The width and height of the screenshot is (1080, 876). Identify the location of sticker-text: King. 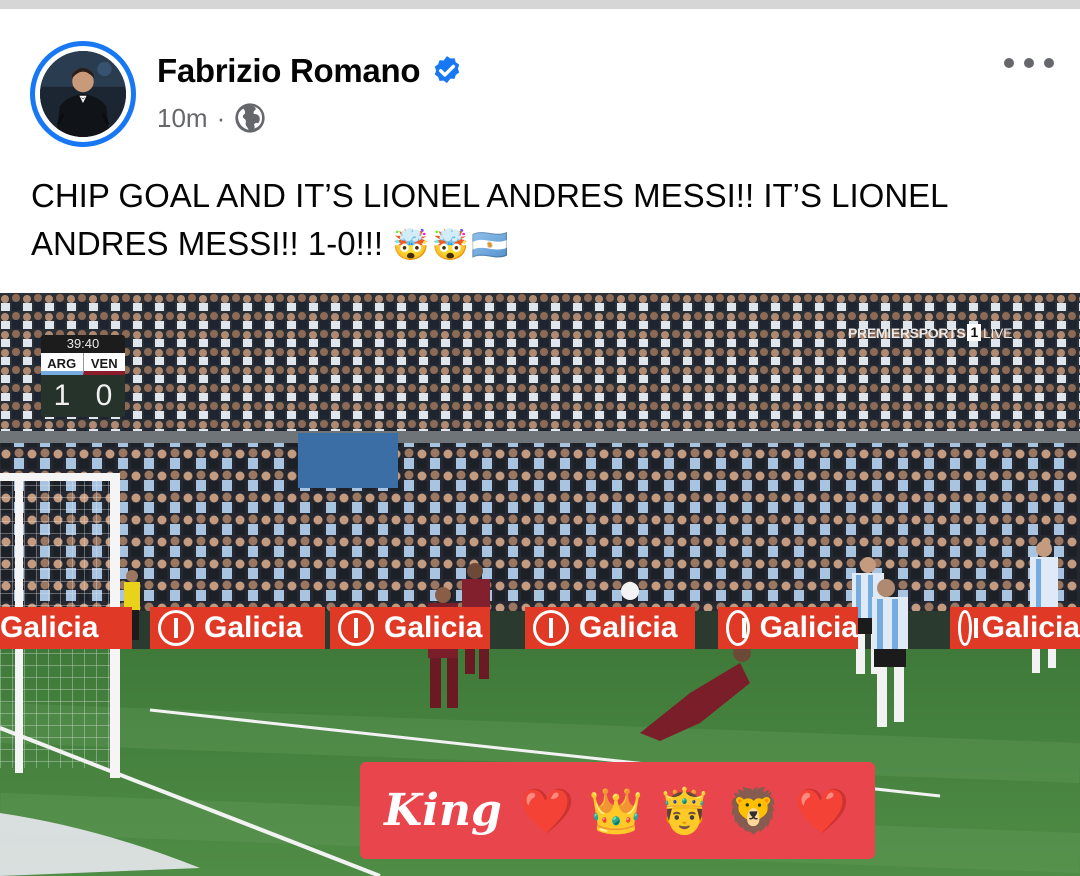
(443, 810).